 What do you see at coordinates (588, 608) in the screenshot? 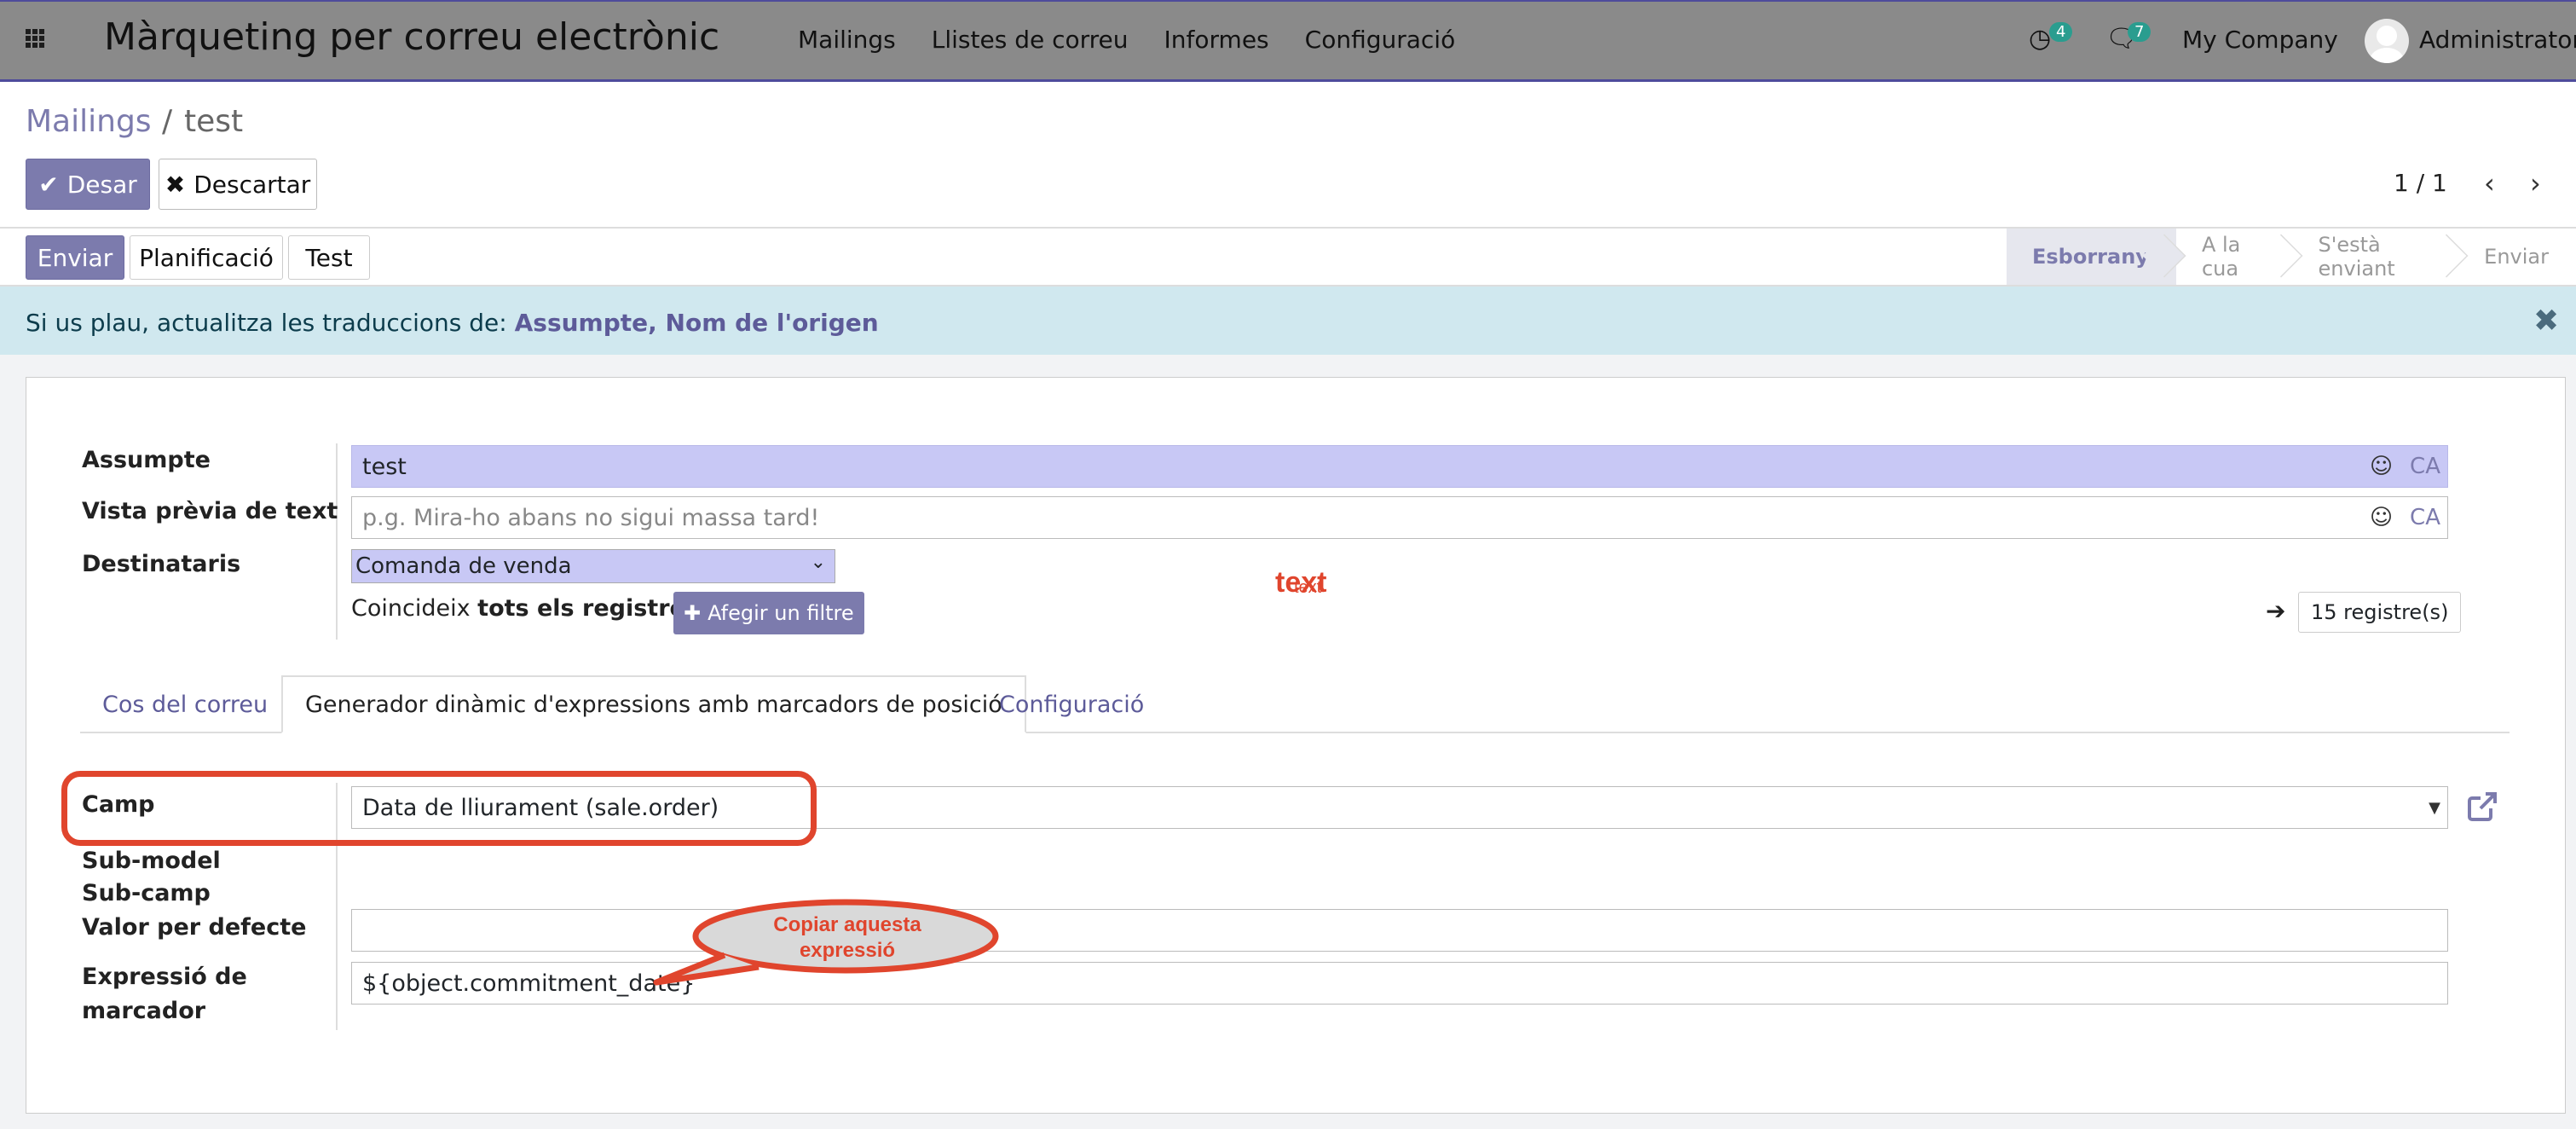
I see `match-bold: tots els registres` at bounding box center [588, 608].